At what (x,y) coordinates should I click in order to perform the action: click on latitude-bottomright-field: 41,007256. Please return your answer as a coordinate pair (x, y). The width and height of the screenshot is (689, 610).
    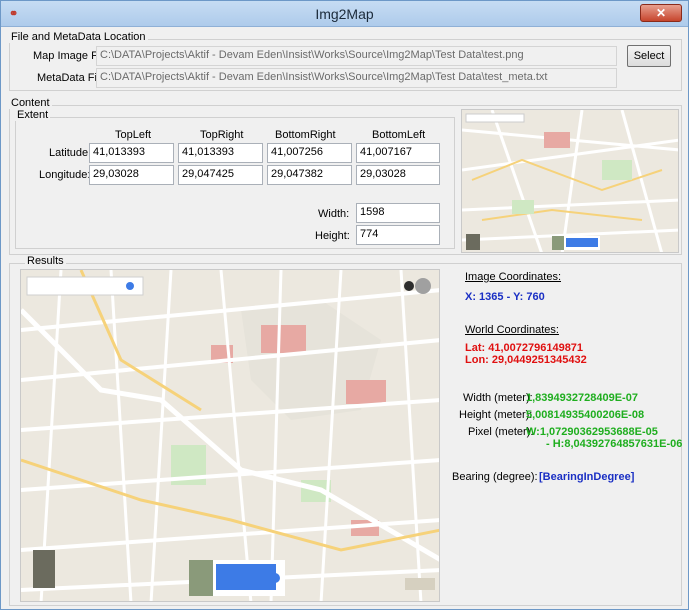
    Looking at the image, I should click on (309, 153).